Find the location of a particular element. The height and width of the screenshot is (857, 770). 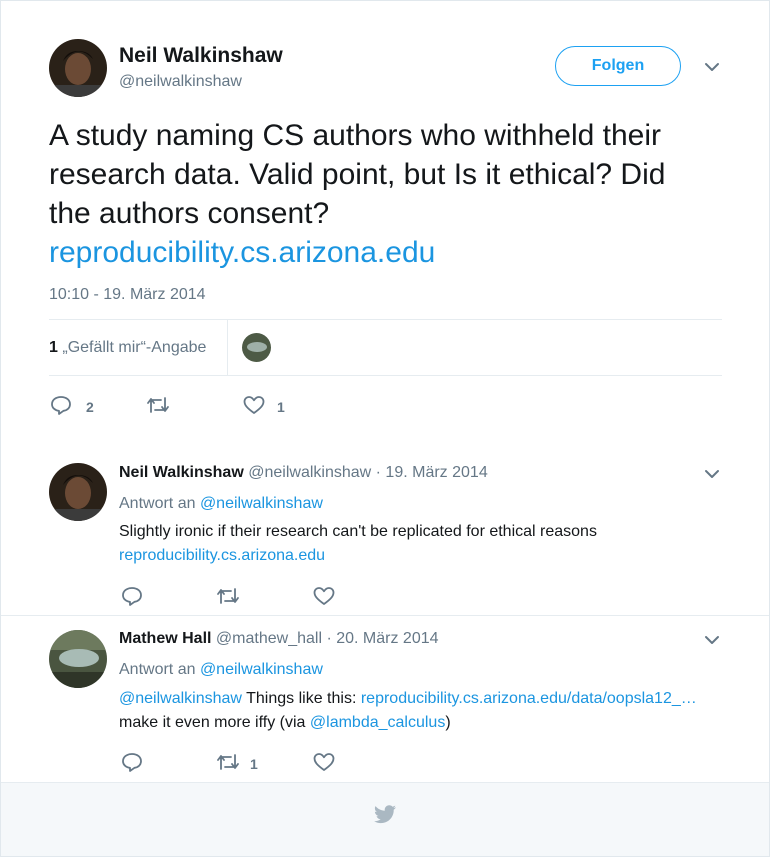

liker-avatar is located at coordinates (256, 347).